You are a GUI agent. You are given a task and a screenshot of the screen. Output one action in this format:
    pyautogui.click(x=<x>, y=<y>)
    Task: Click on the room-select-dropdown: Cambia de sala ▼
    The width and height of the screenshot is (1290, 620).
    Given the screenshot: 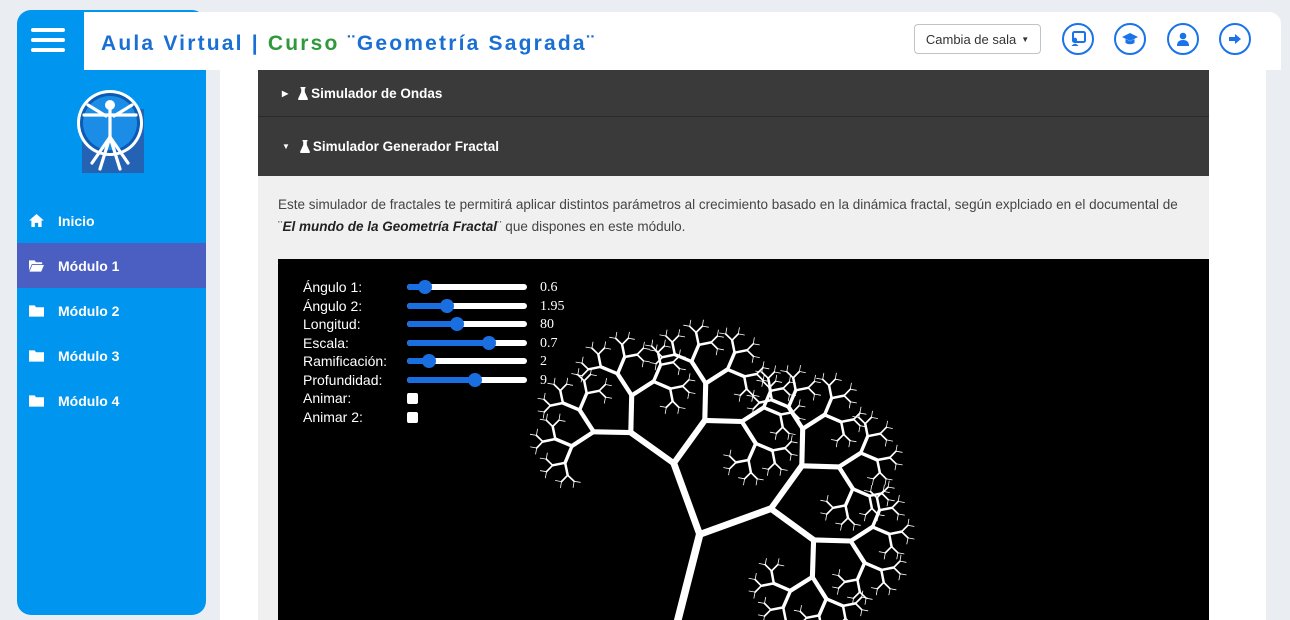 What is the action you would take?
    pyautogui.click(x=977, y=39)
    